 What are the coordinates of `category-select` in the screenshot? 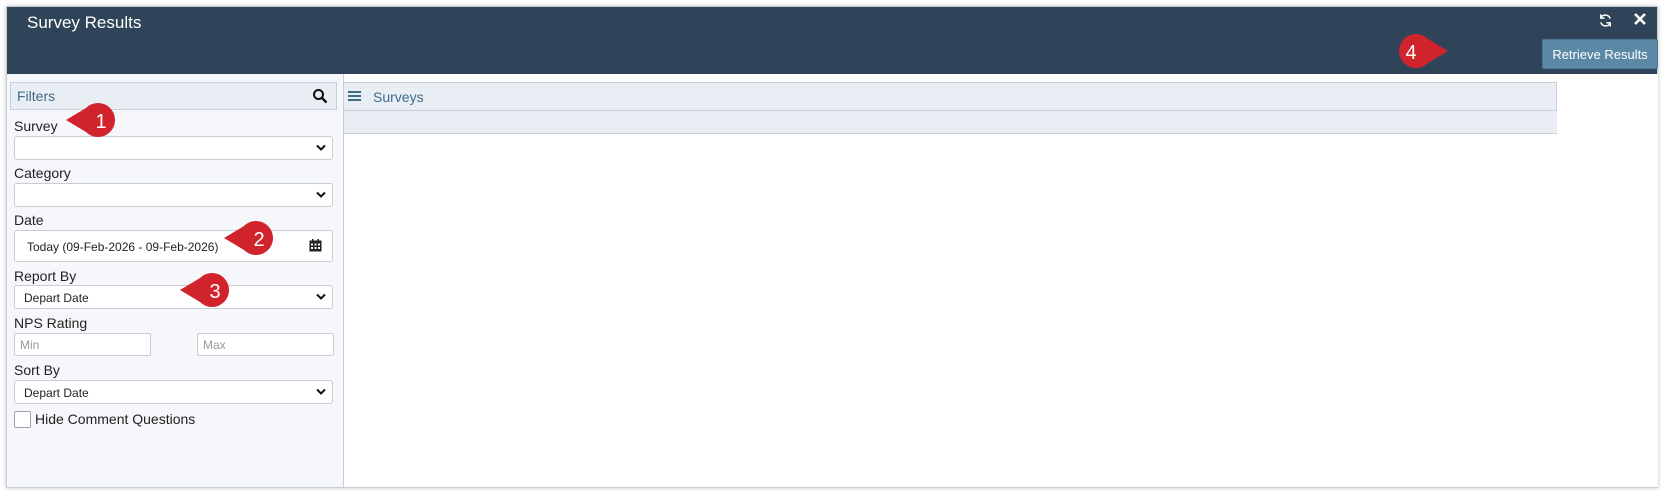 It's located at (173, 195).